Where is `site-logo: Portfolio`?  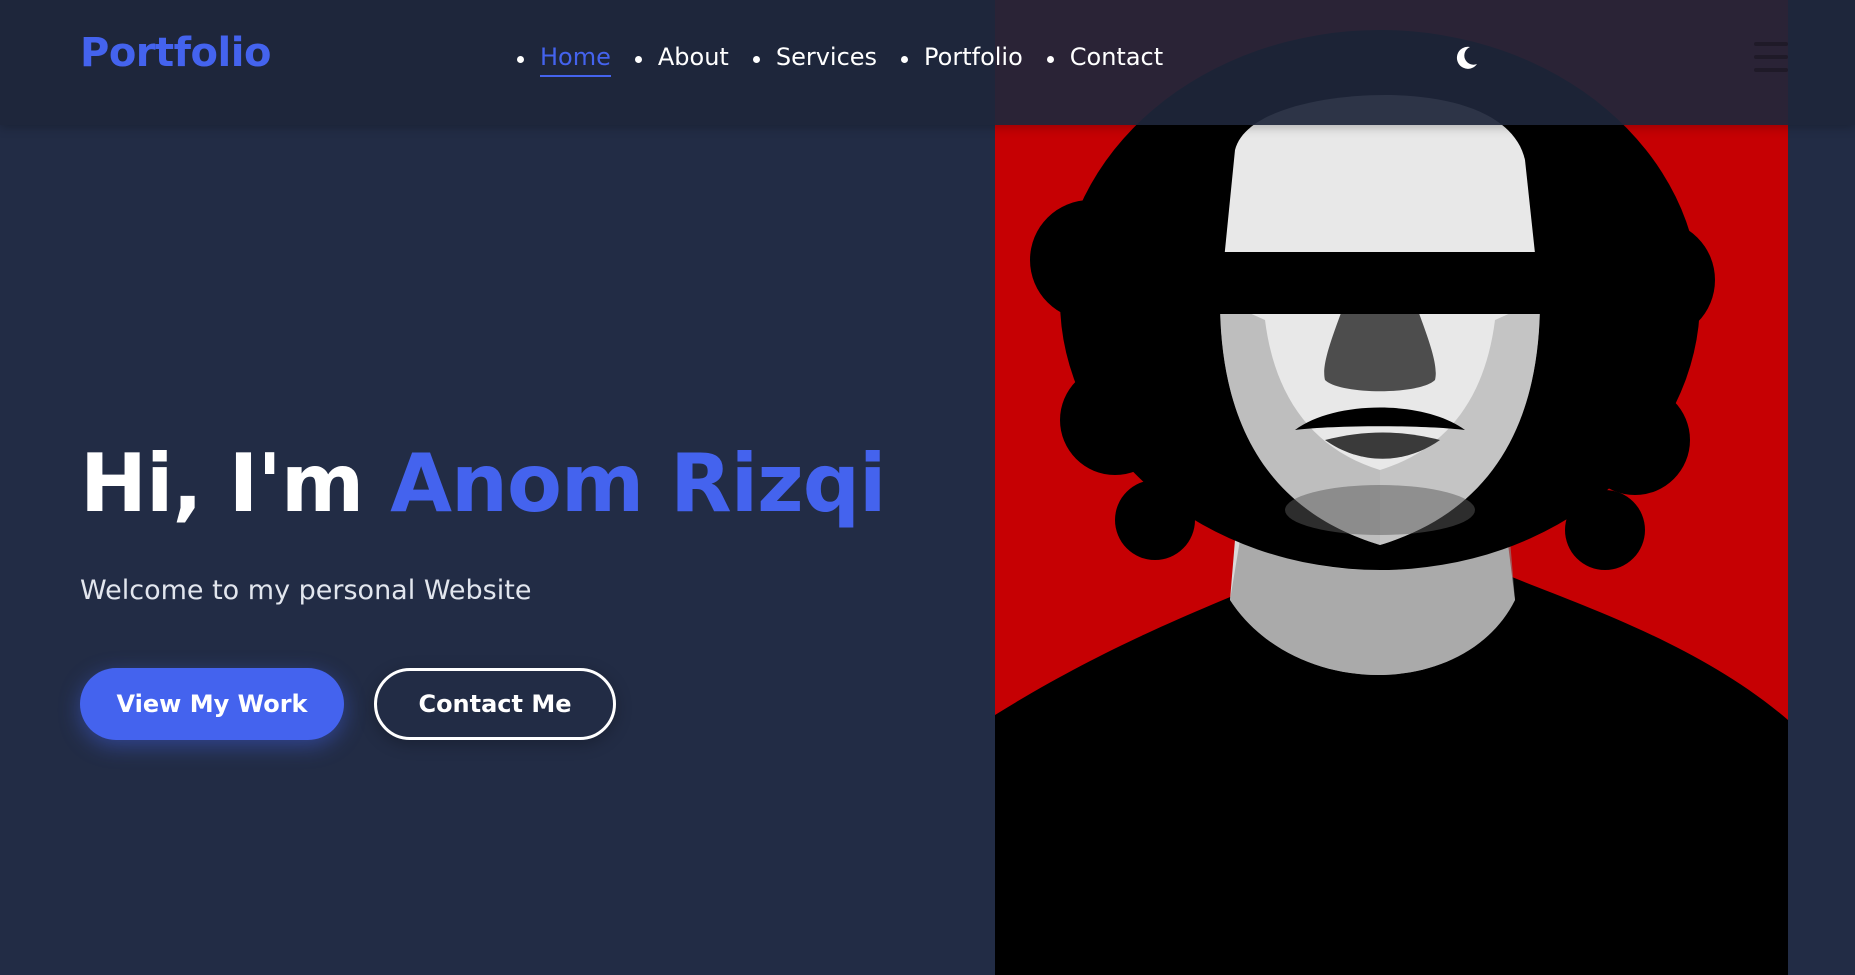
site-logo: Portfolio is located at coordinates (175, 53).